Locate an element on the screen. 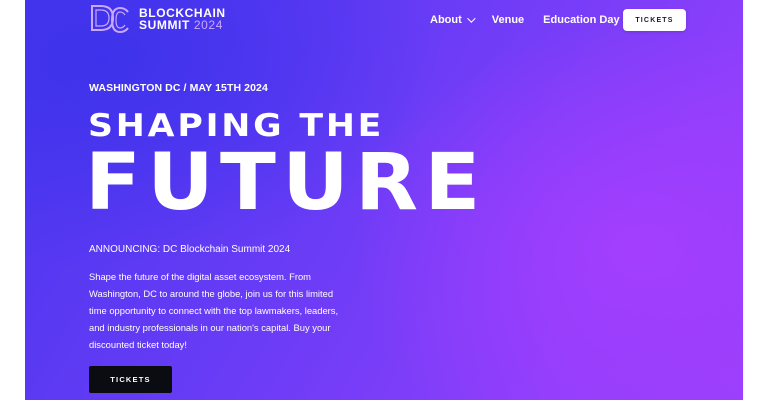  hero-headline-line-2: FUTURE is located at coordinates (286, 183).